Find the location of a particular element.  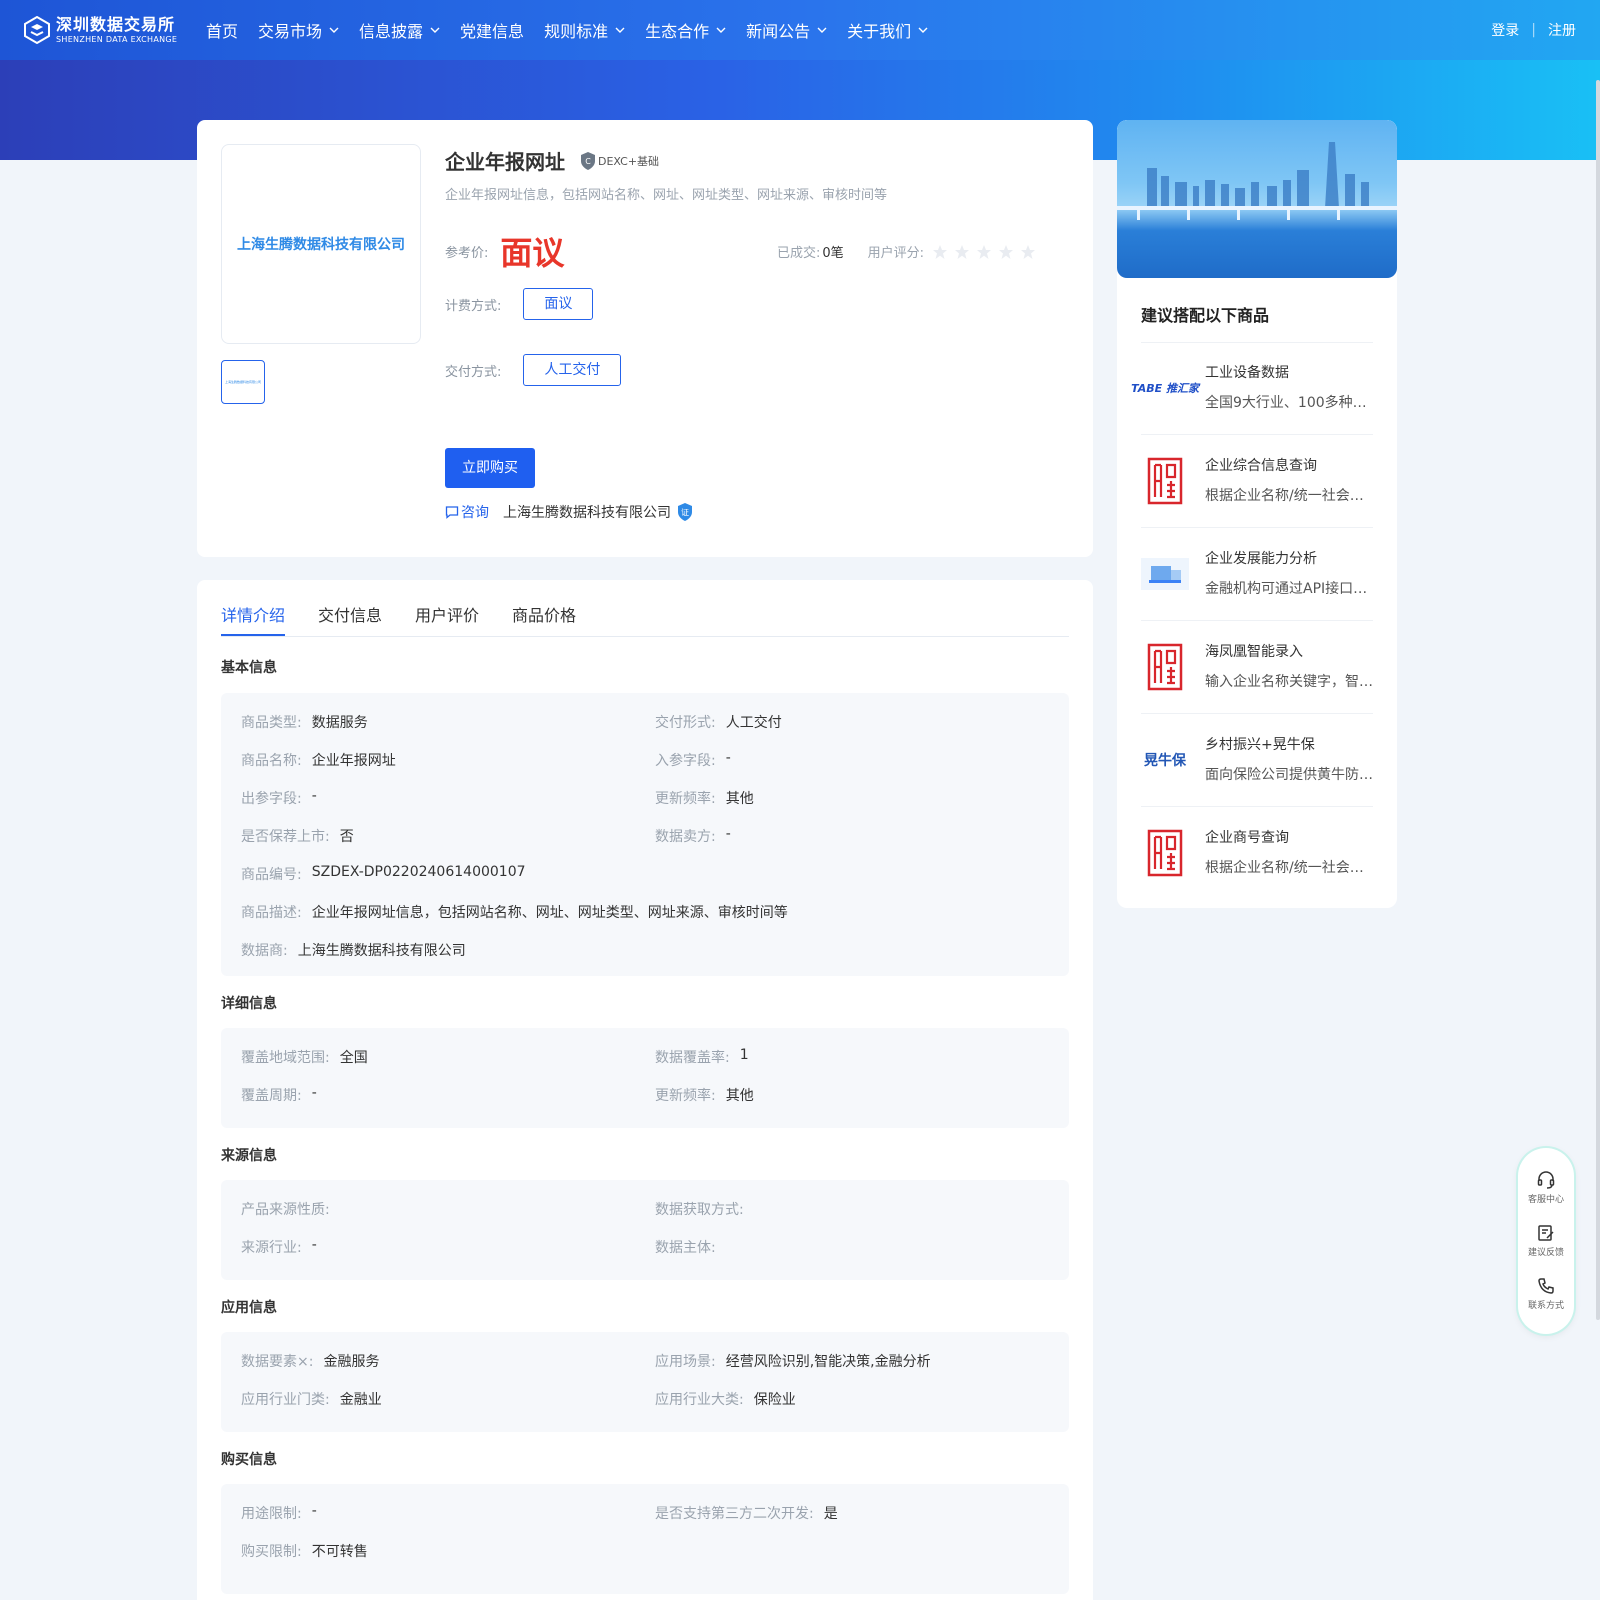

info-row: 数据要素×: 金融服务 is located at coordinates (310, 1361).